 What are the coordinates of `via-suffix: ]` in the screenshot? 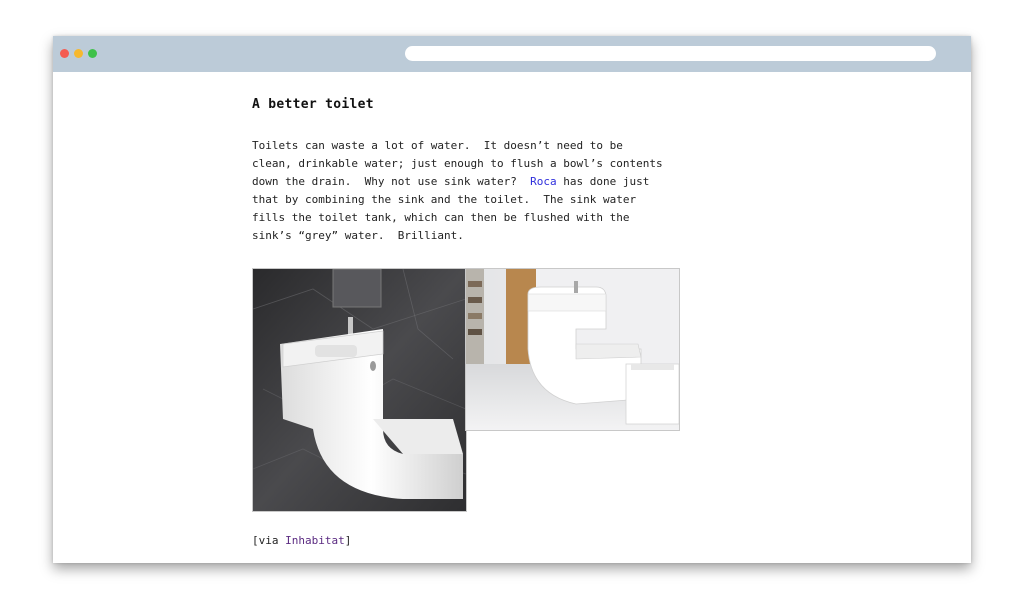 It's located at (348, 540).